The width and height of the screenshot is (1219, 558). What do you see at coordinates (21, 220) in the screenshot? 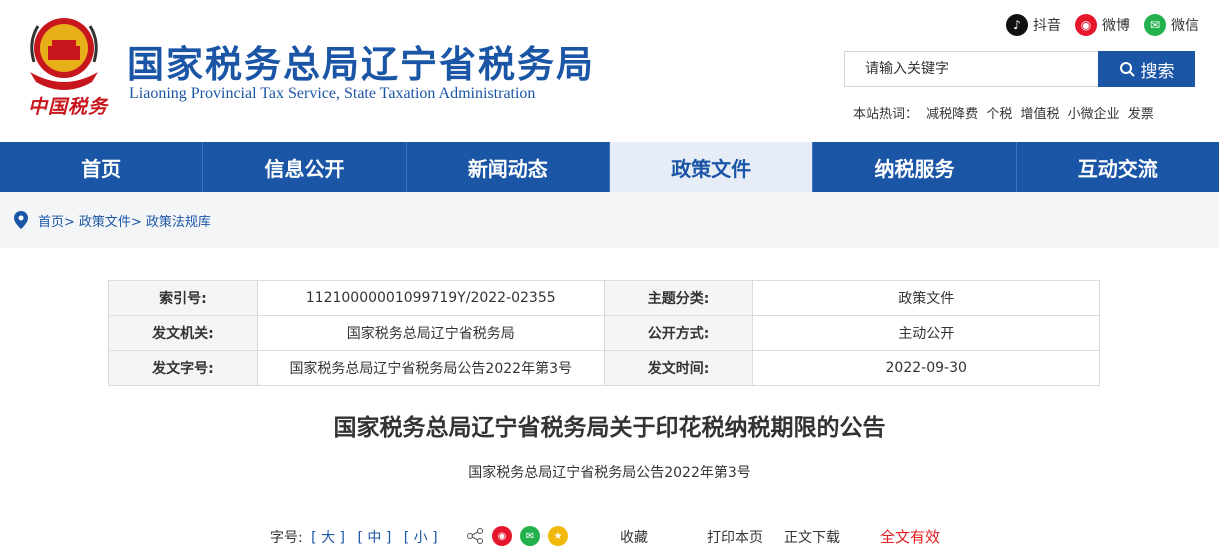
I see `location-pin-icon` at bounding box center [21, 220].